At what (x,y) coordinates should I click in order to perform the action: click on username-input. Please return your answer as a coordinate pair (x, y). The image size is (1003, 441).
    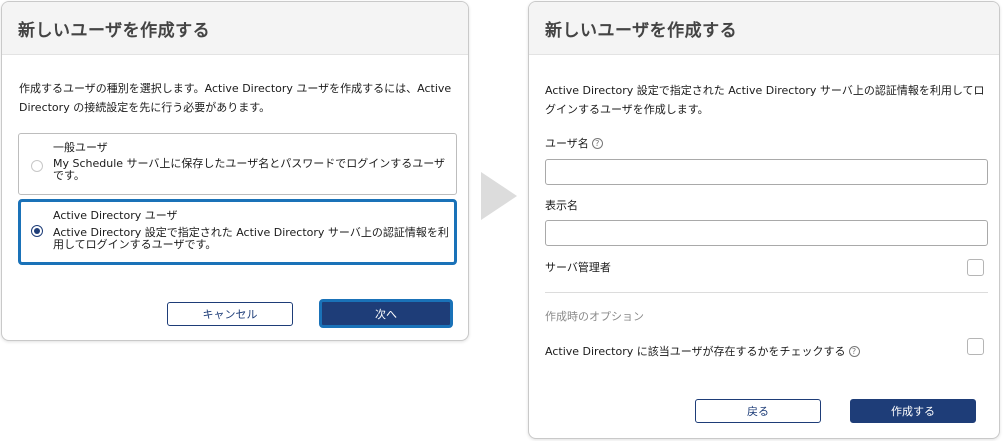
    Looking at the image, I should click on (766, 172).